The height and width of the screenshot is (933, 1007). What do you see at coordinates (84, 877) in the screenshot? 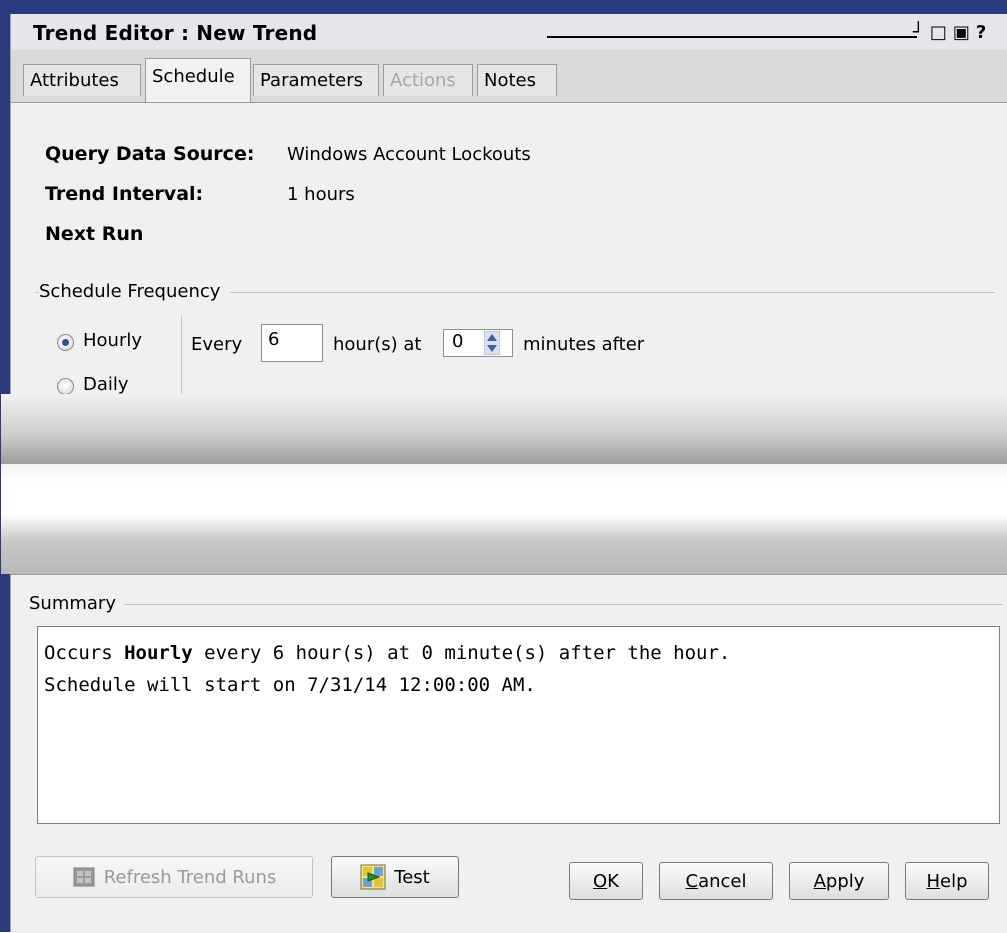
I see `refresh-grid-icon` at bounding box center [84, 877].